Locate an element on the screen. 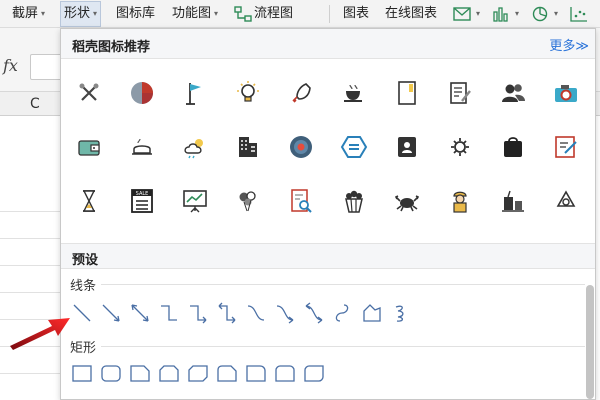 The height and width of the screenshot is (400, 600). elbow-arrow-connector-shape is located at coordinates (197, 313).